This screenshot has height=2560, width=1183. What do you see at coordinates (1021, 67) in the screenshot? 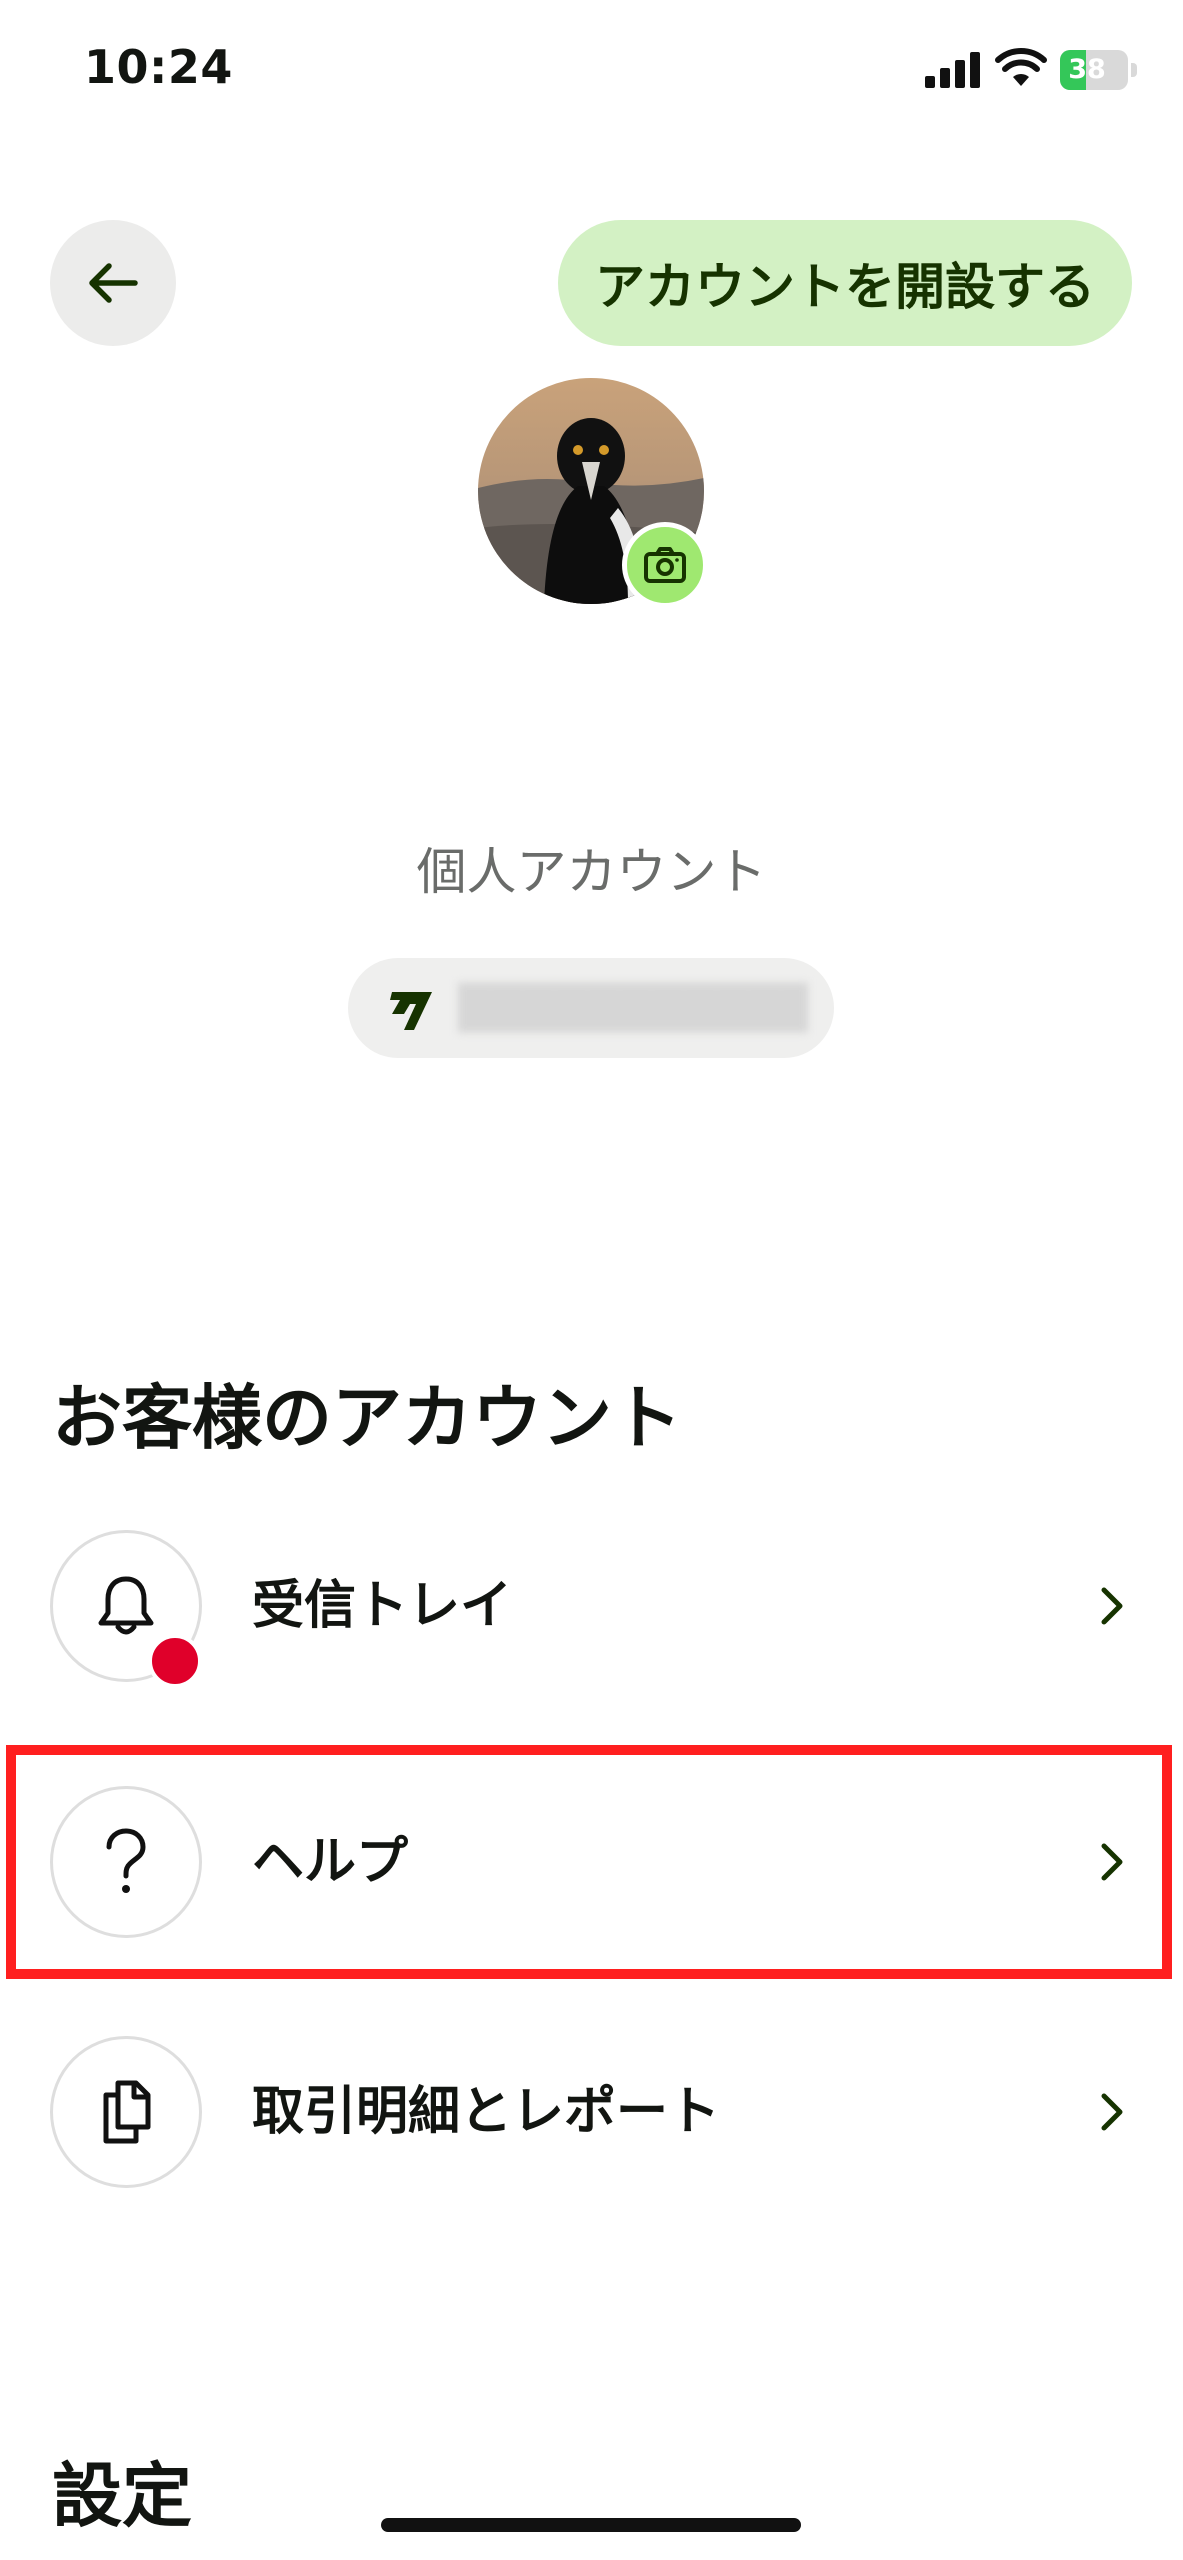
I see `wifi-icon` at bounding box center [1021, 67].